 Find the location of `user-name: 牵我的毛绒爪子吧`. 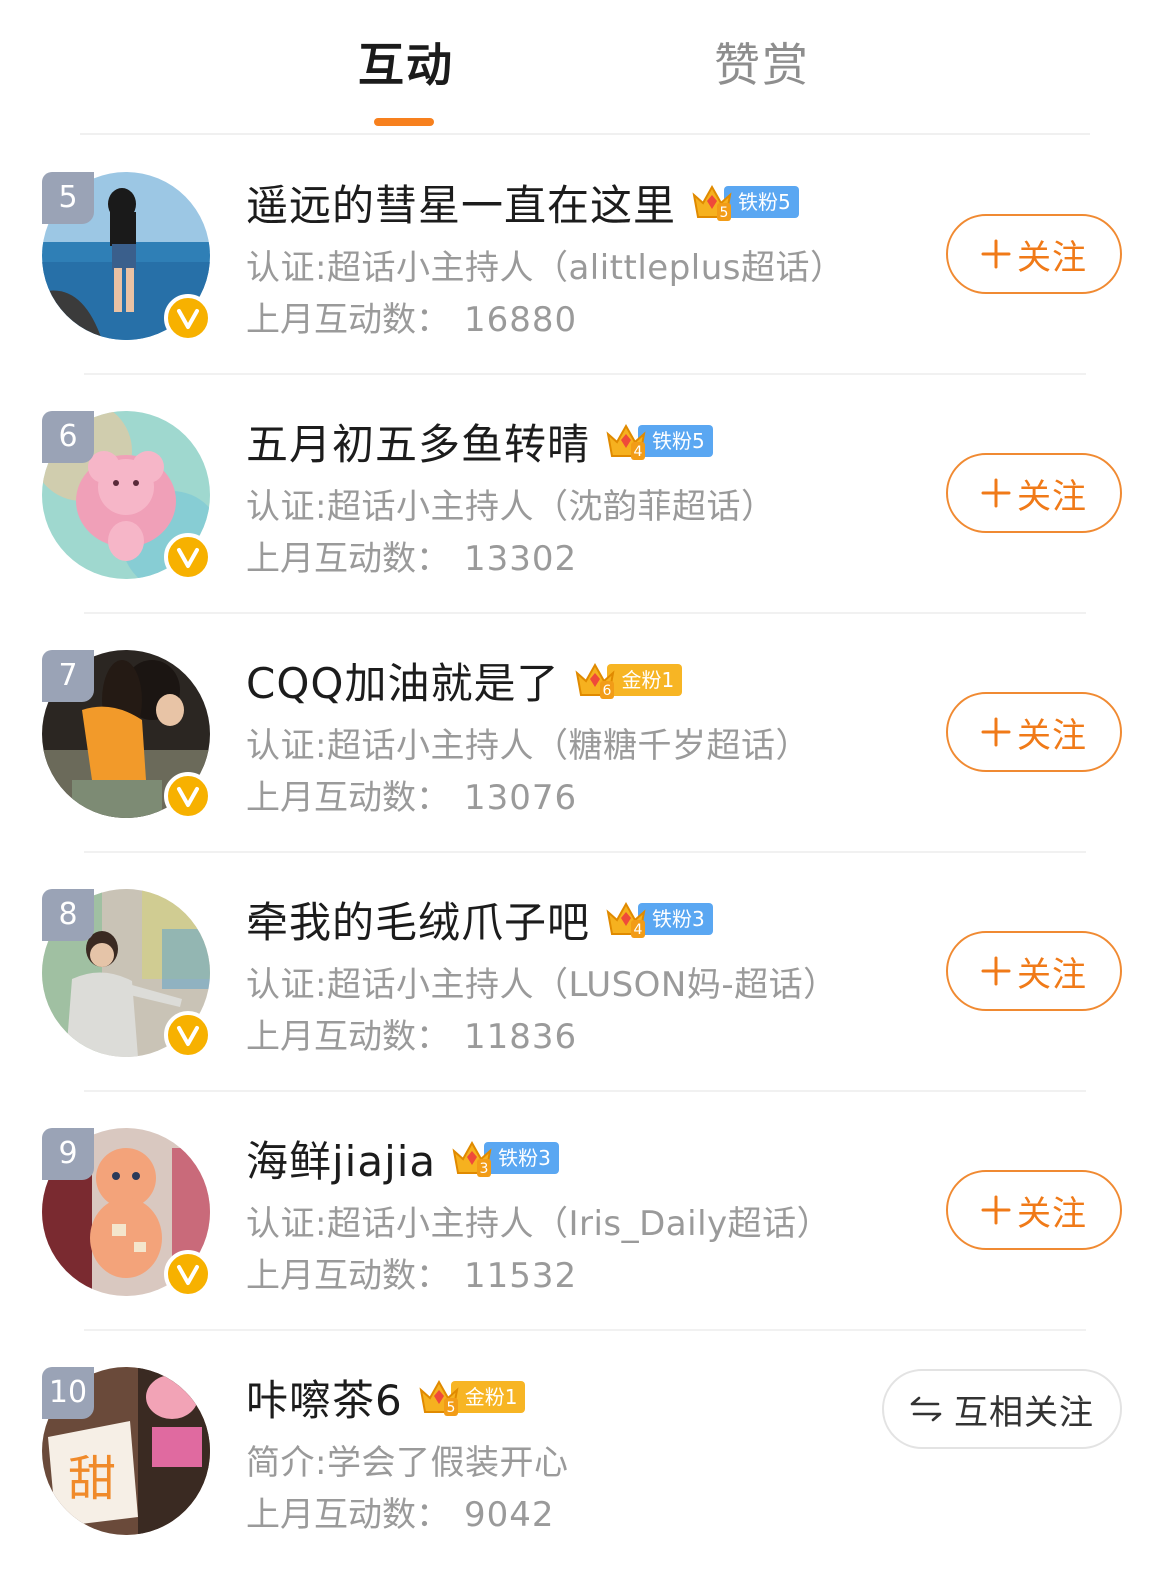

user-name: 牵我的毛绒爪子吧 is located at coordinates (418, 919).